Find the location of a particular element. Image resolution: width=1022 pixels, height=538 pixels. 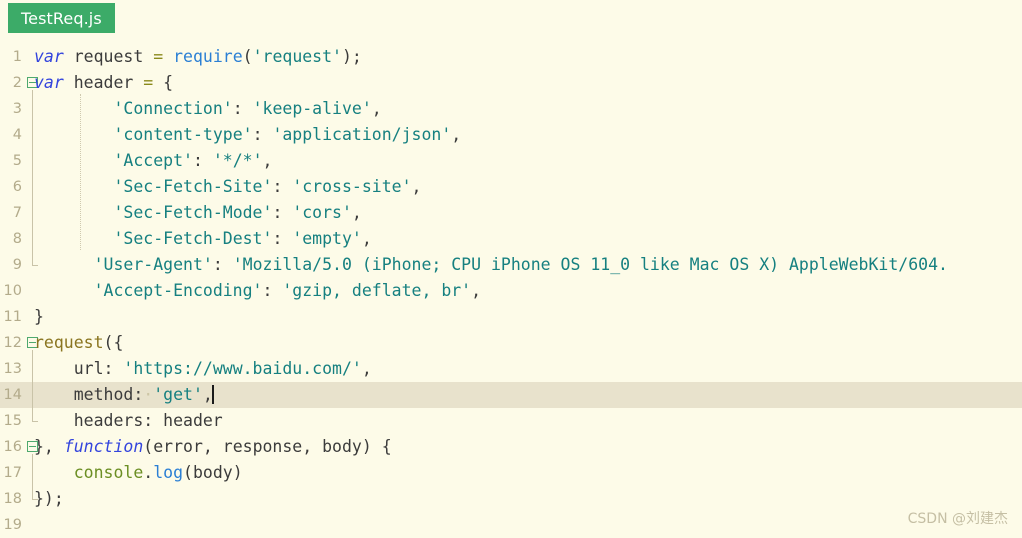

line-number: 13 is located at coordinates (12, 369).